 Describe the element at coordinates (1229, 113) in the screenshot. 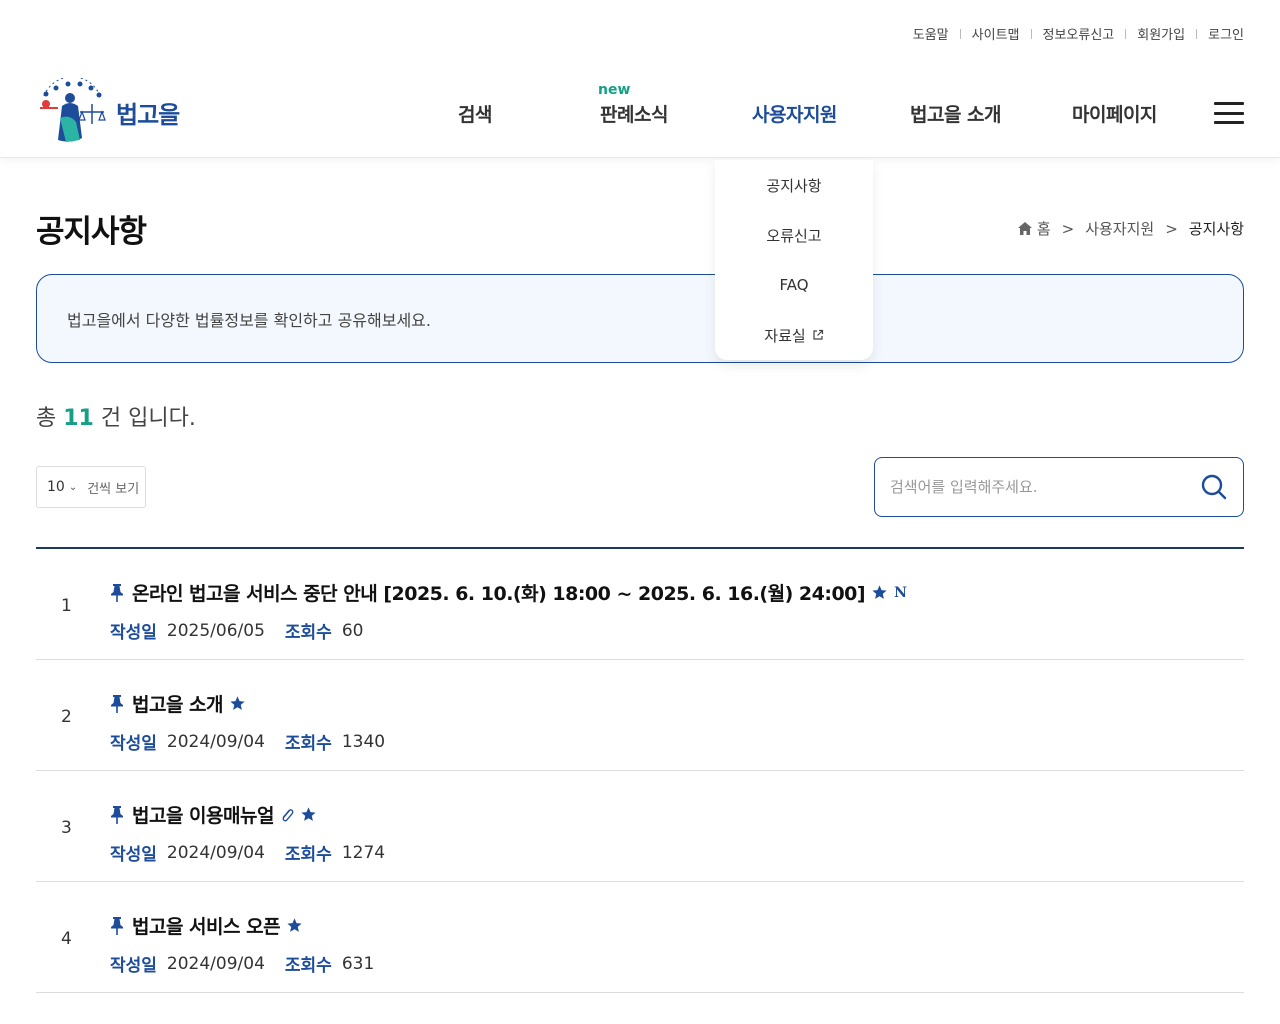

I see `menu-icon` at that location.